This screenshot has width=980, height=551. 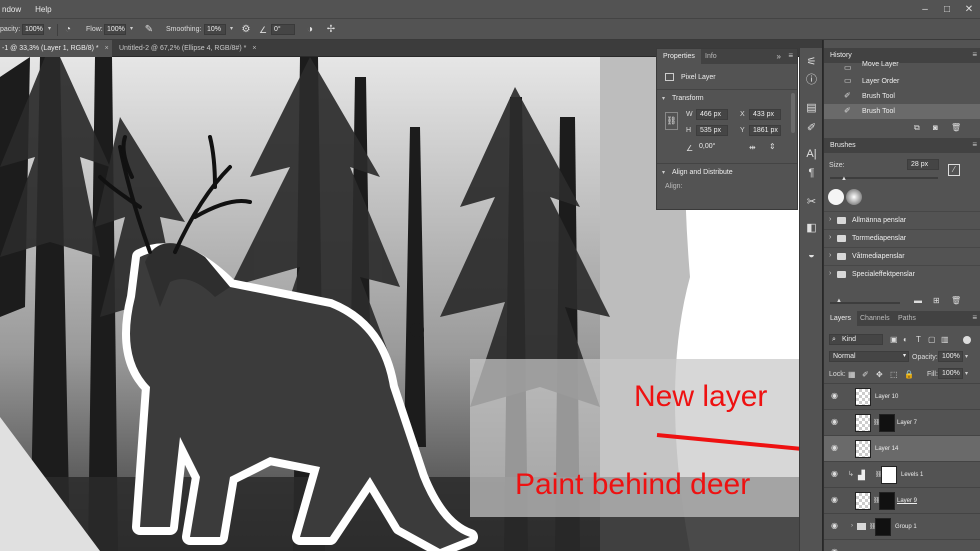 What do you see at coordinates (43, 9) in the screenshot?
I see `menu-help: Help` at bounding box center [43, 9].